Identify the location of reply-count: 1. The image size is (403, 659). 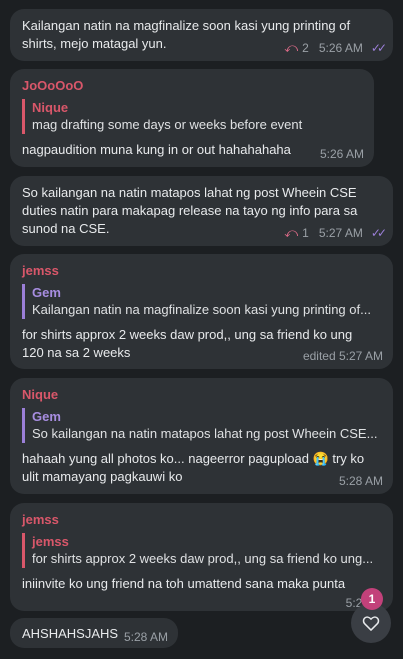
(305, 233).